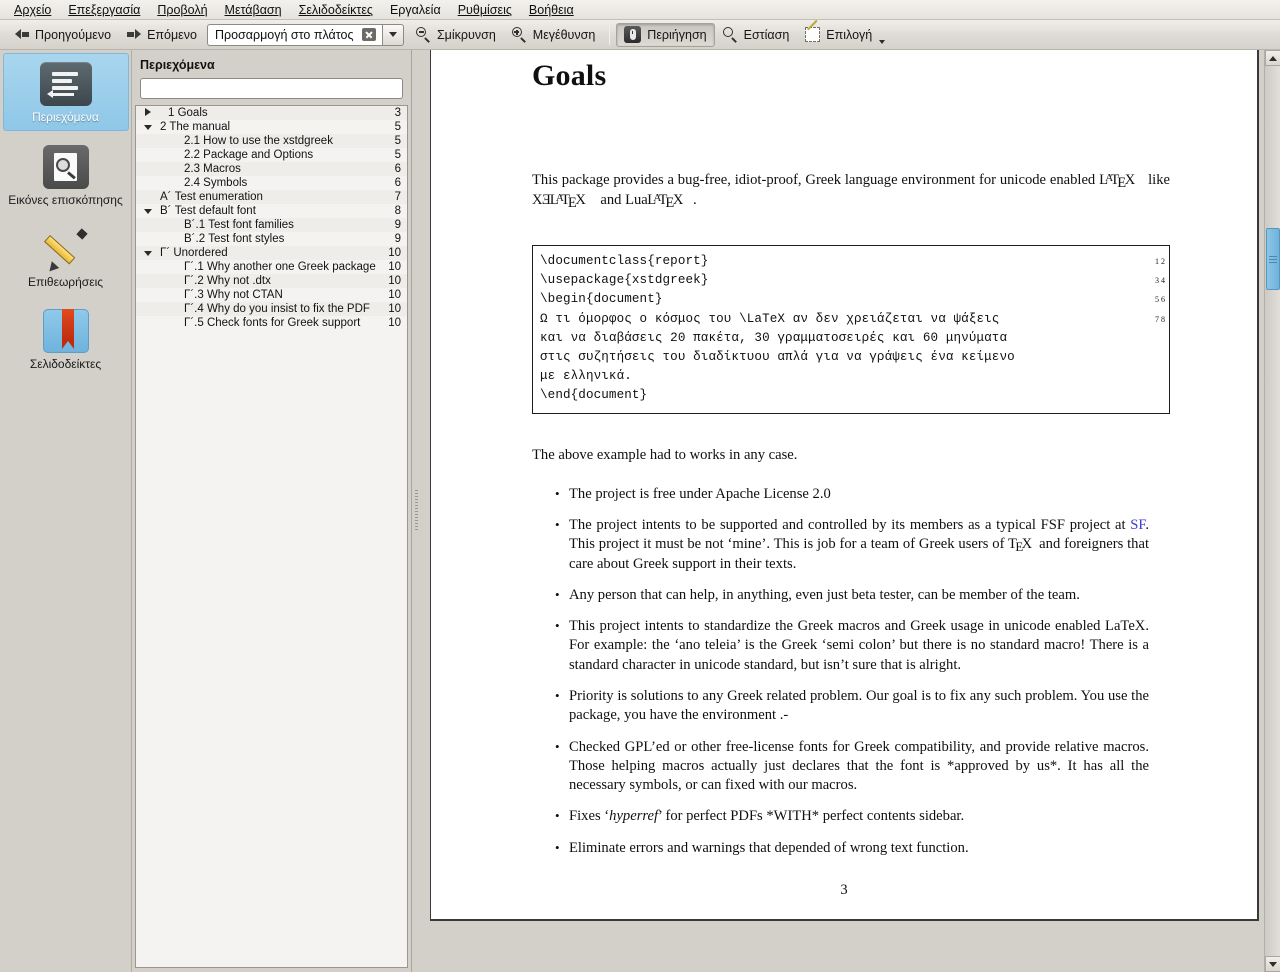 This screenshot has width=1280, height=972. What do you see at coordinates (756, 35) in the screenshot?
I see `zoom-tool-button: Εστίαση` at bounding box center [756, 35].